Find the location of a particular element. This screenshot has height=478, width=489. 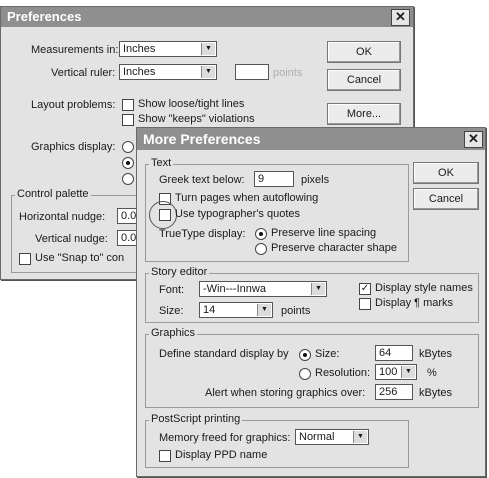

greek-text-label: Greek text below: is located at coordinates (202, 180).